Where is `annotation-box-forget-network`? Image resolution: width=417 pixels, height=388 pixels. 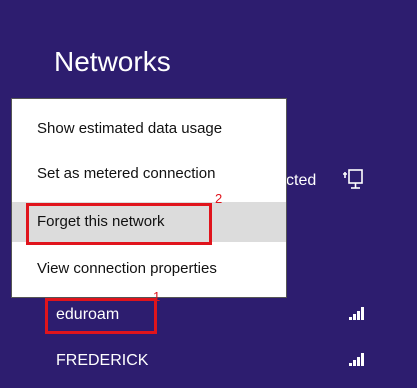 annotation-box-forget-network is located at coordinates (119, 224).